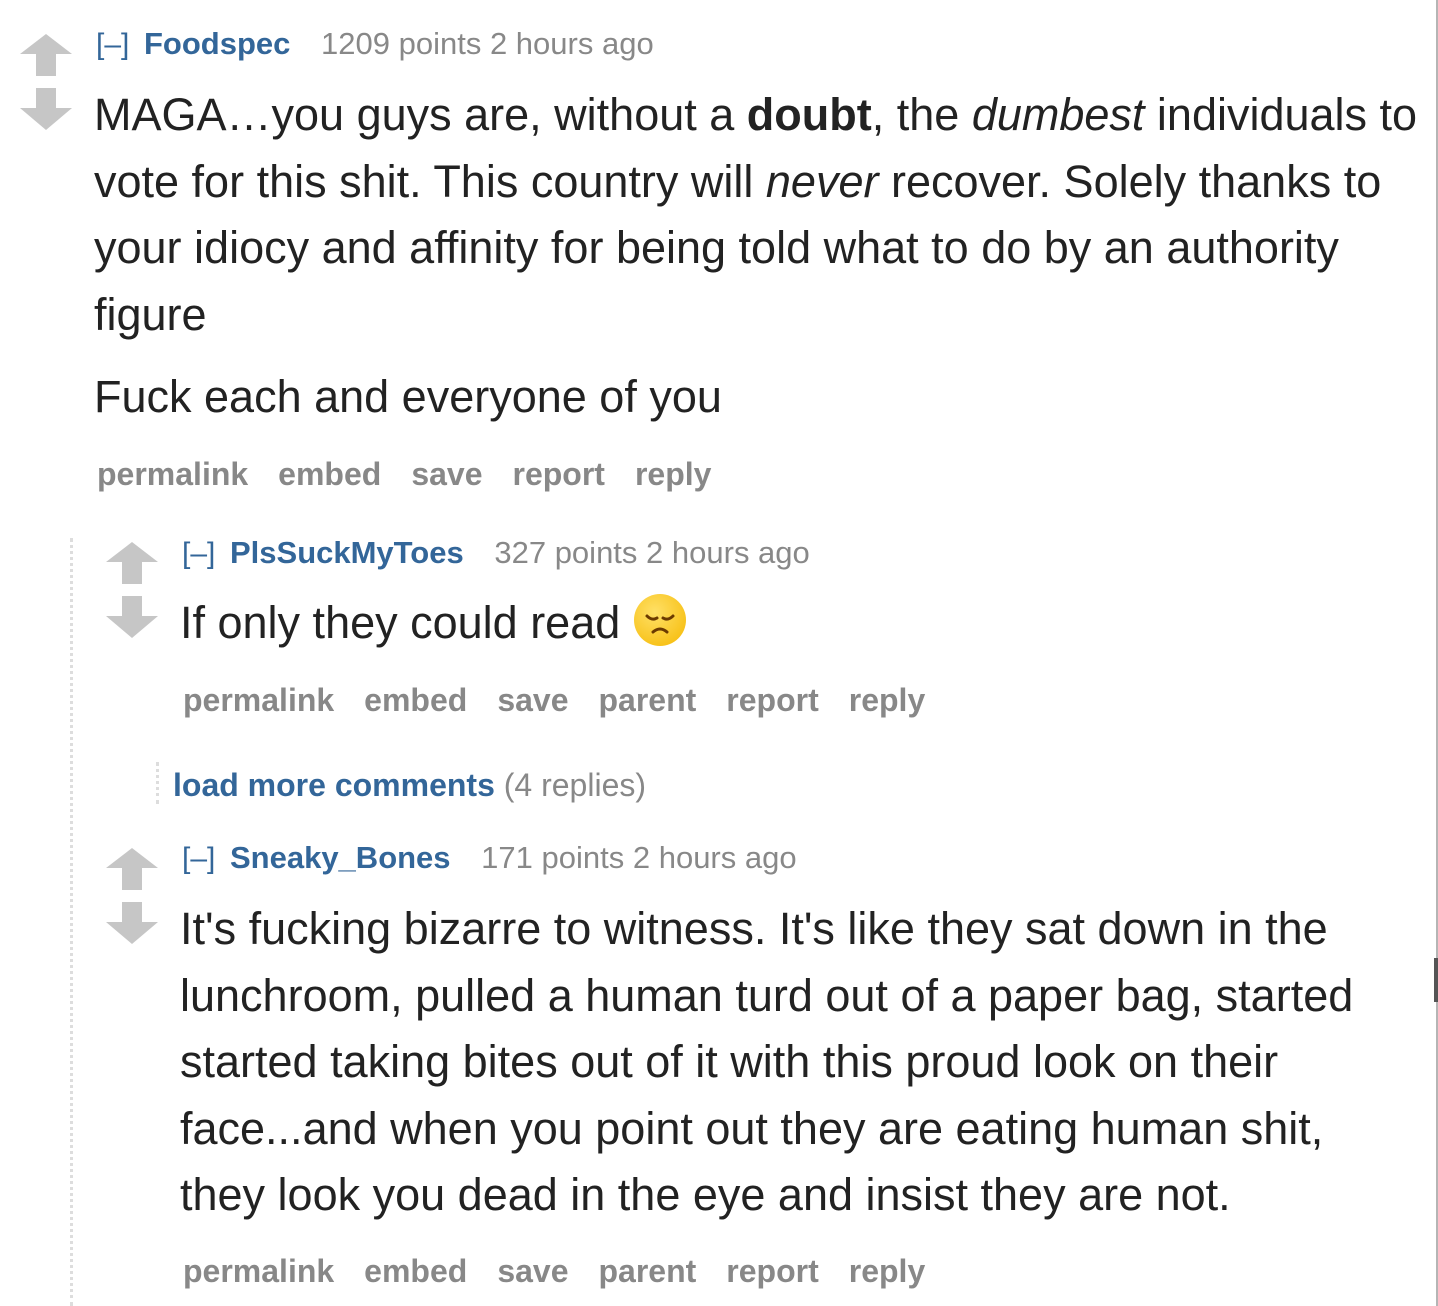 This screenshot has width=1438, height=1306. What do you see at coordinates (408, 396) in the screenshot?
I see `comment-paragraph: Fuck each and everyone of you` at bounding box center [408, 396].